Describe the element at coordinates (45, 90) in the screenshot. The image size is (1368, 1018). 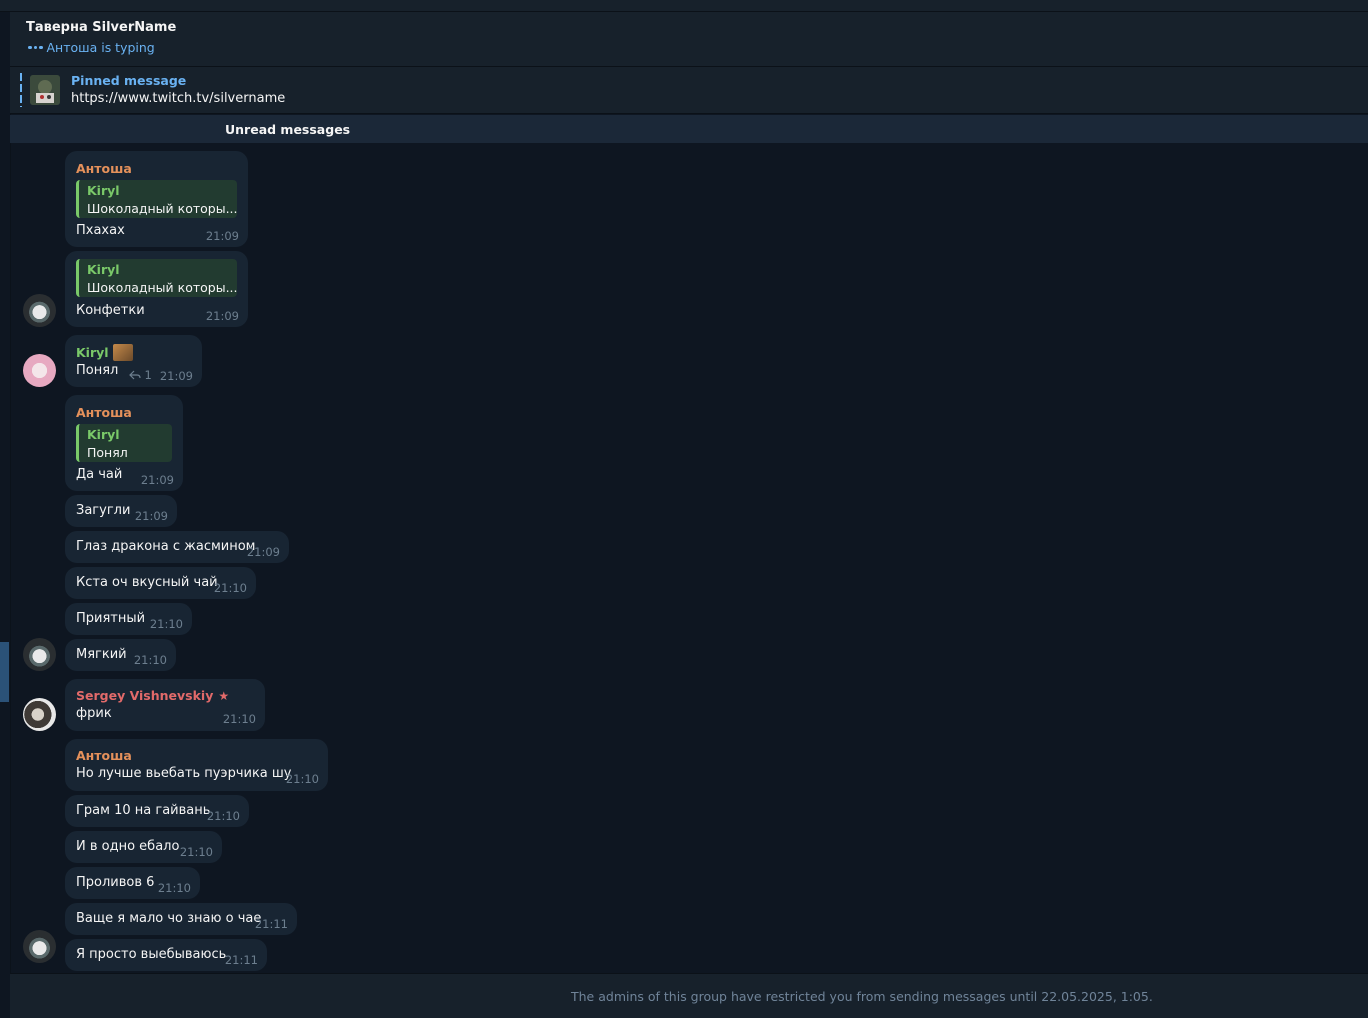
I see `pinned-thumbnail` at that location.